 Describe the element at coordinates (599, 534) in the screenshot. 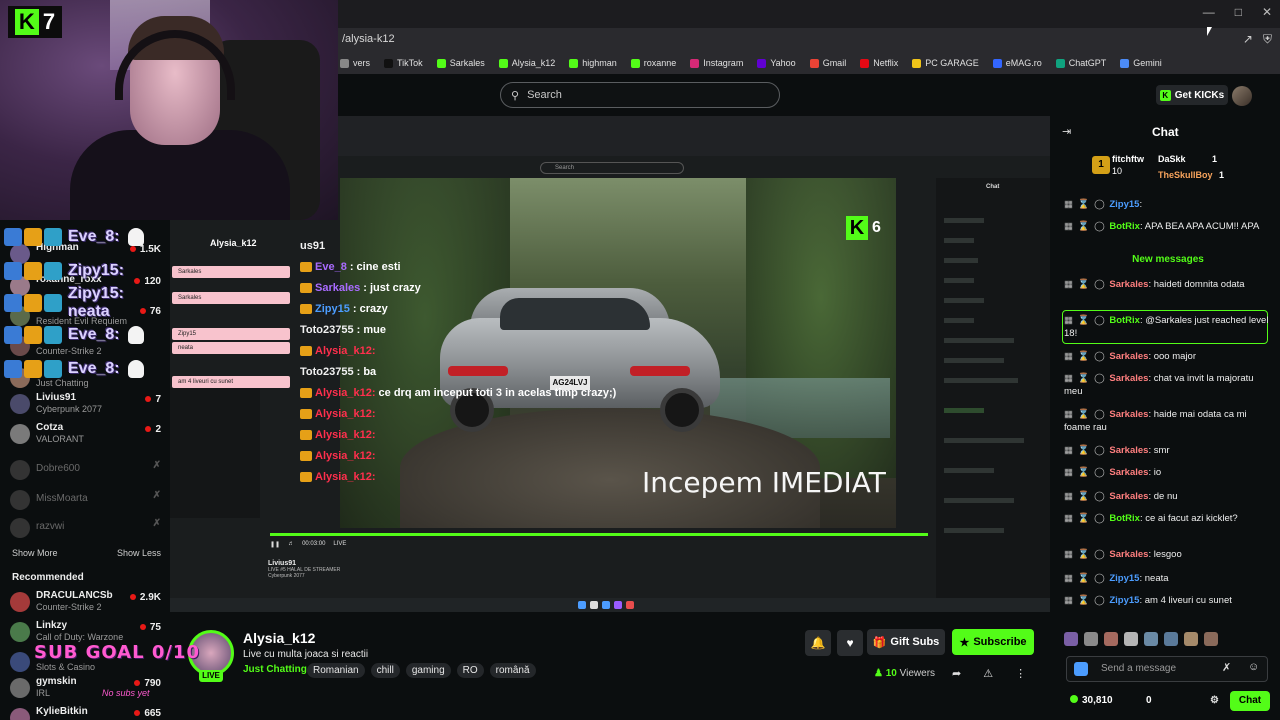

I see `video-progress-bar` at that location.